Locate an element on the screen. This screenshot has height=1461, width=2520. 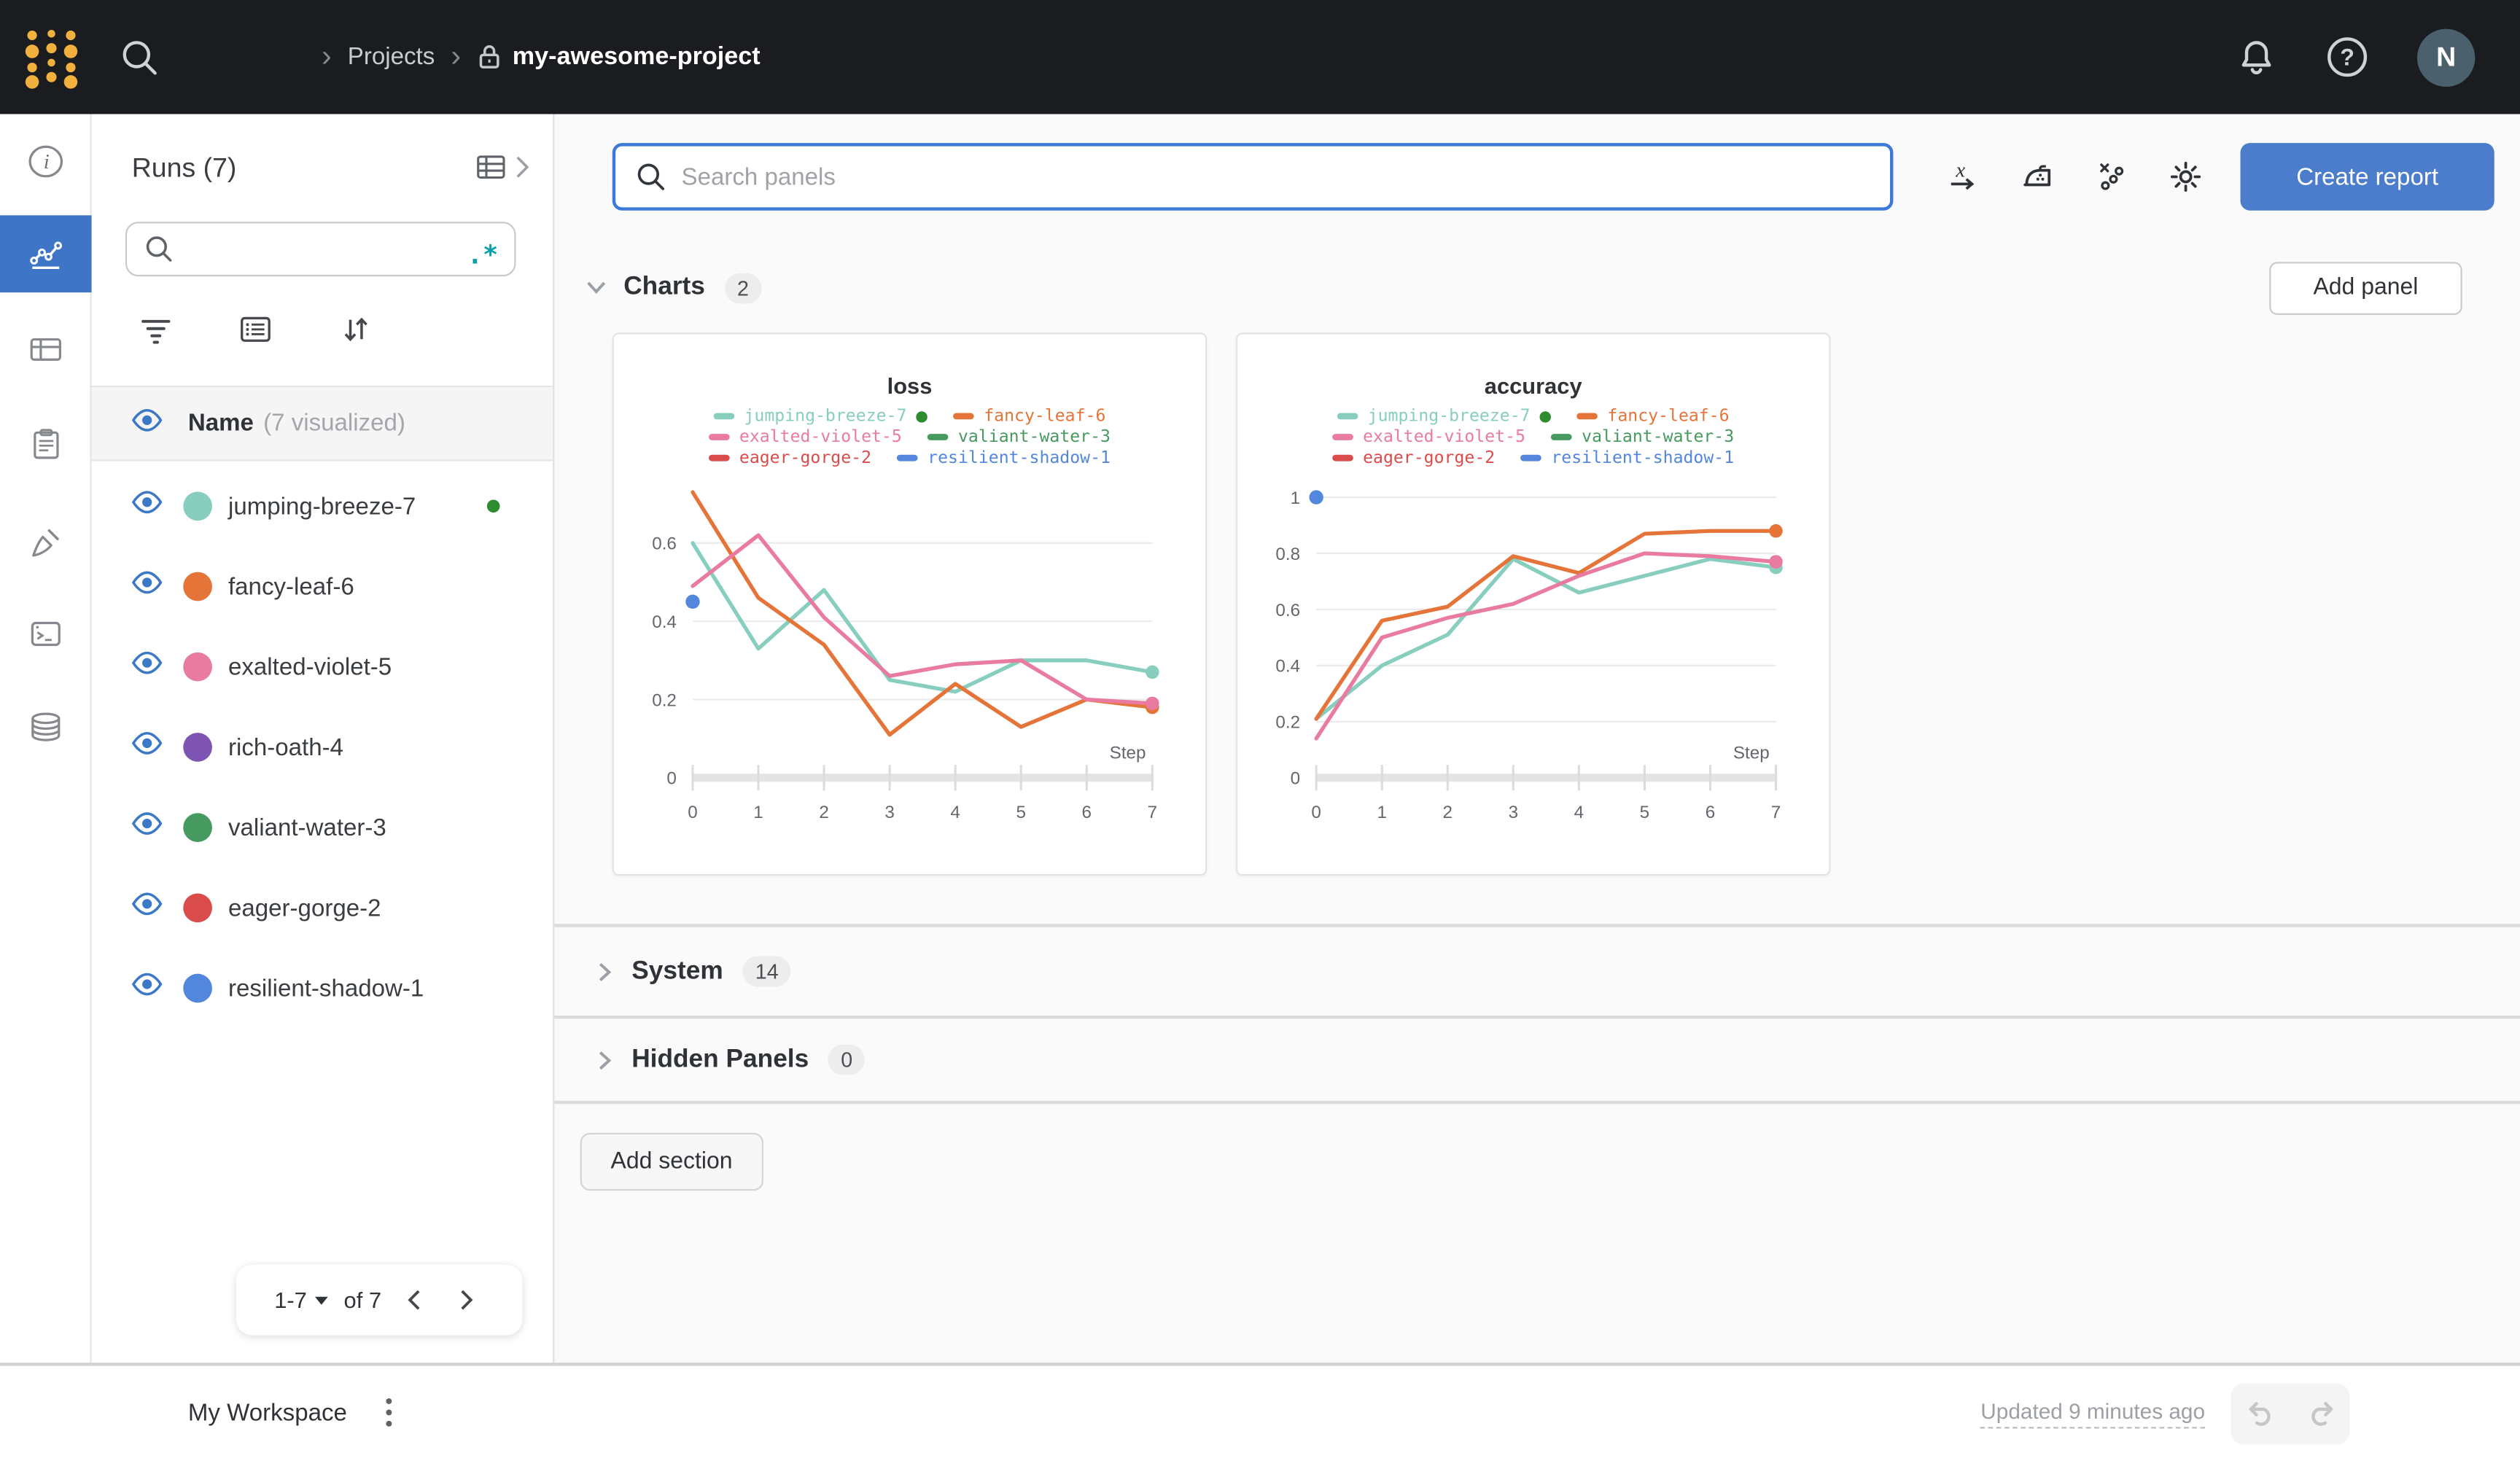
notifications-bell-icon is located at coordinates (2256, 57).